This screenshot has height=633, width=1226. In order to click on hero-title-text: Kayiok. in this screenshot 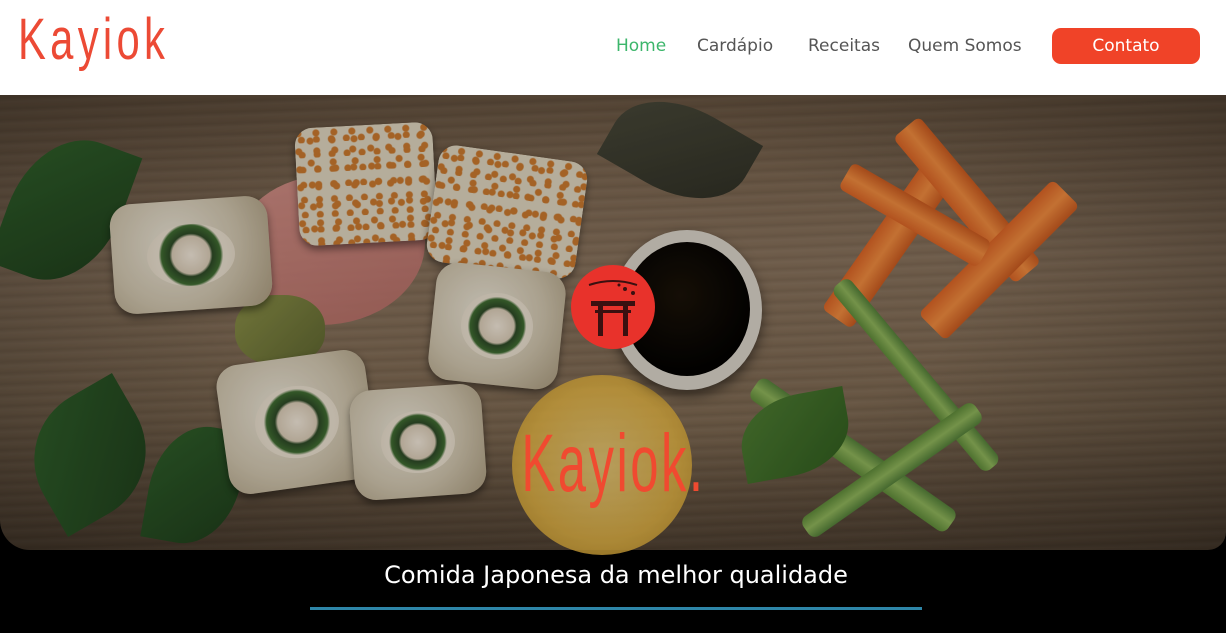, I will do `click(613, 463)`.